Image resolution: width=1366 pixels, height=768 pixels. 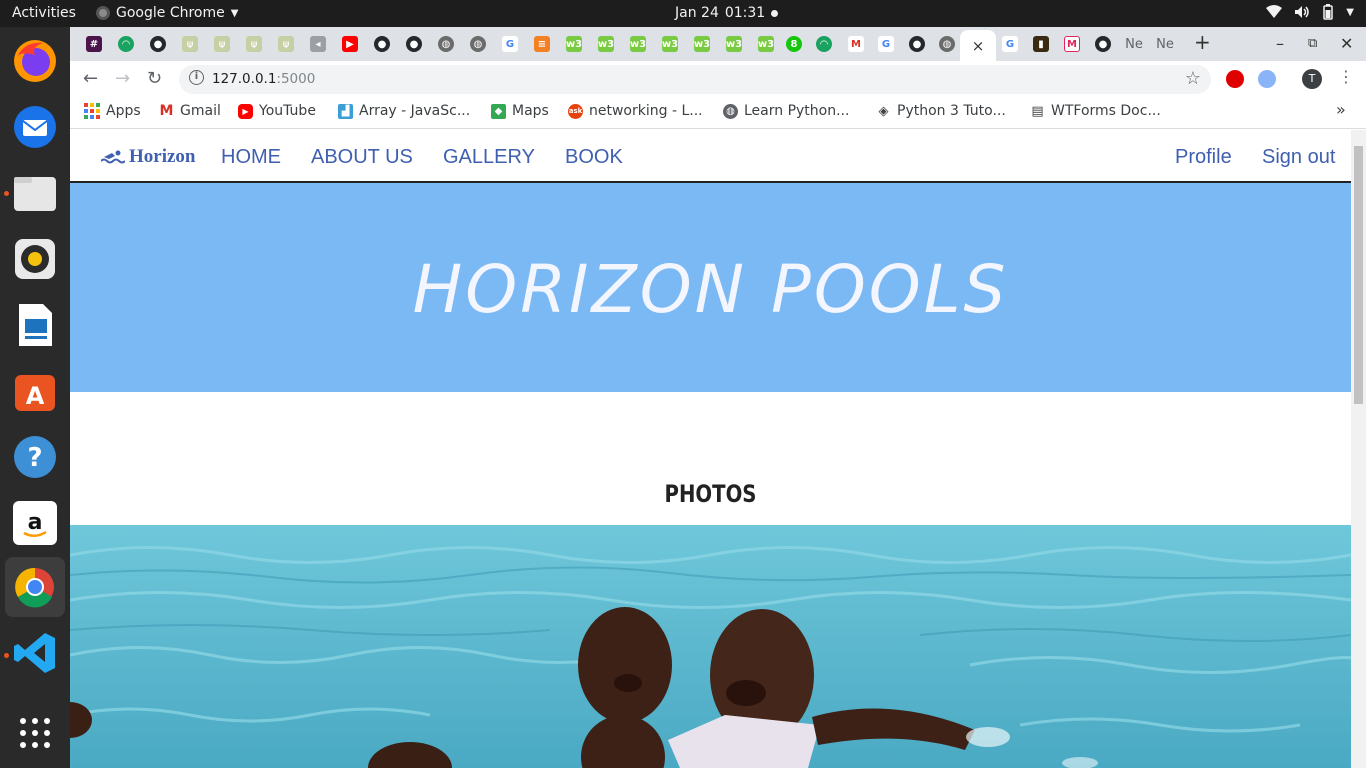 I want to click on tab: #, so click(x=94, y=44).